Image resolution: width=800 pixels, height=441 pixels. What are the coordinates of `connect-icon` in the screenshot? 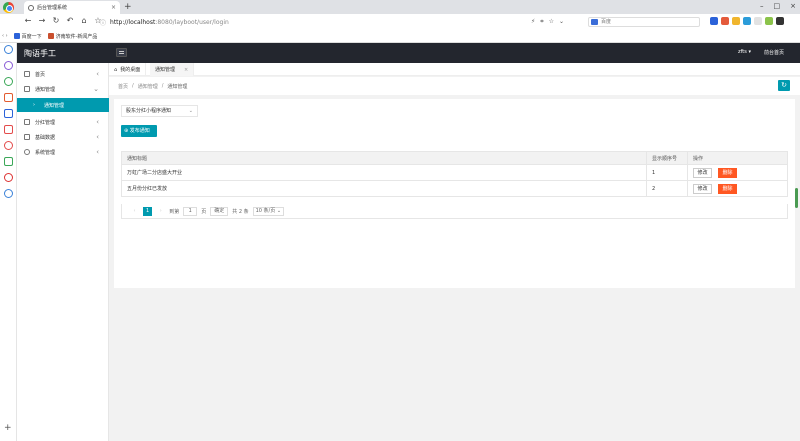 It's located at (8, 193).